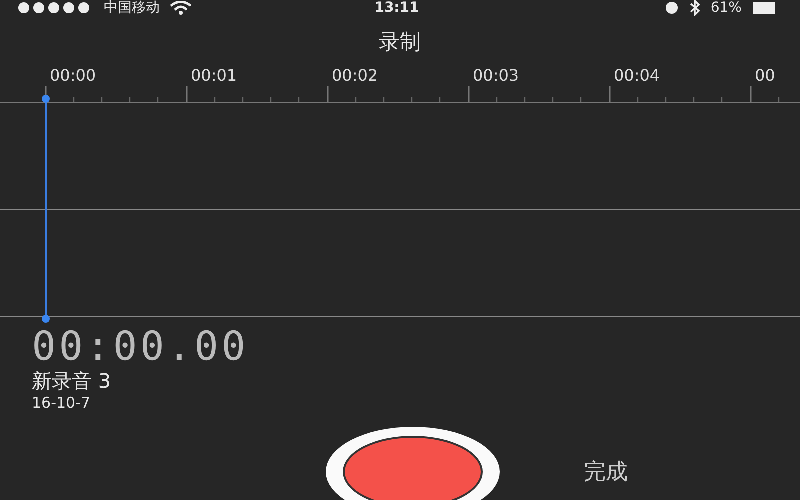 This screenshot has height=500, width=800. I want to click on carrier-name: 中国移动, so click(132, 8).